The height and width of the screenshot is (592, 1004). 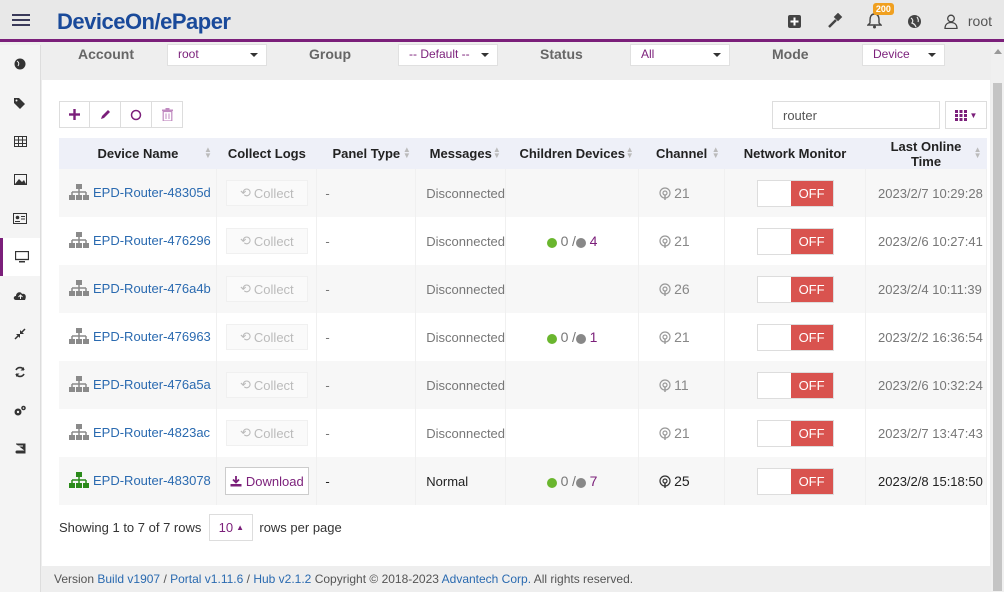 I want to click on last-online-cell: 2023/2/7 13:47:43, so click(x=926, y=433).